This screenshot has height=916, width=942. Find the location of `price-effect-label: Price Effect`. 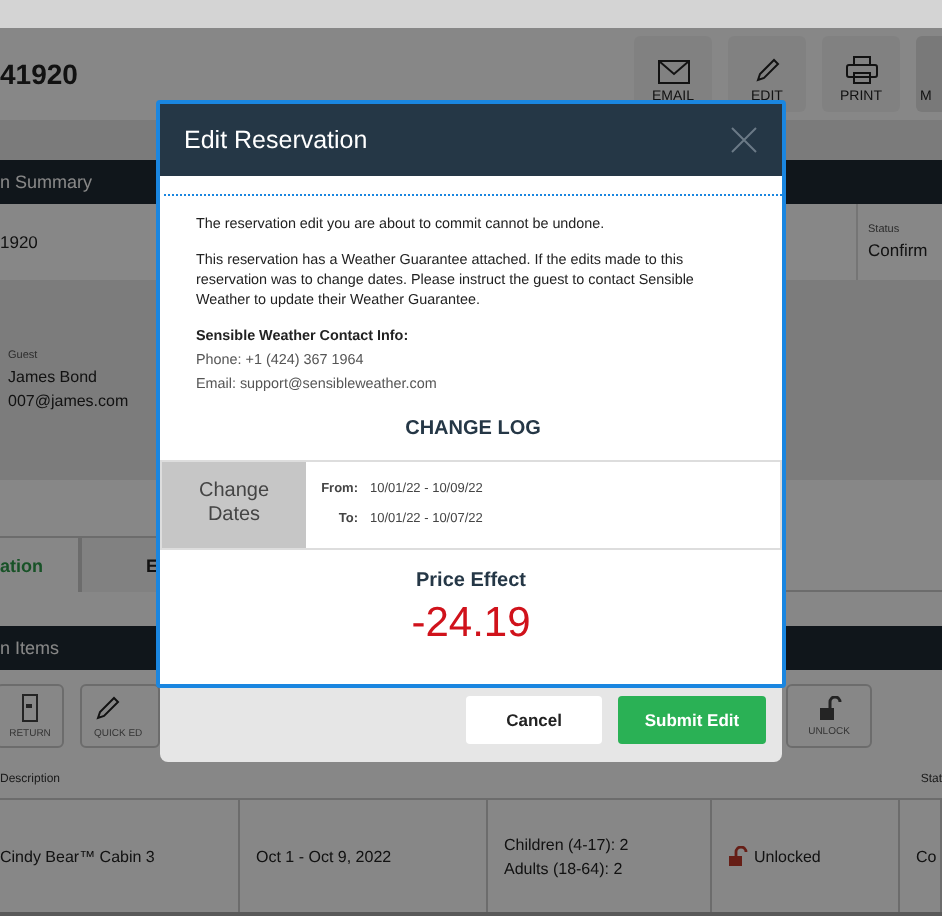

price-effect-label: Price Effect is located at coordinates (471, 580).